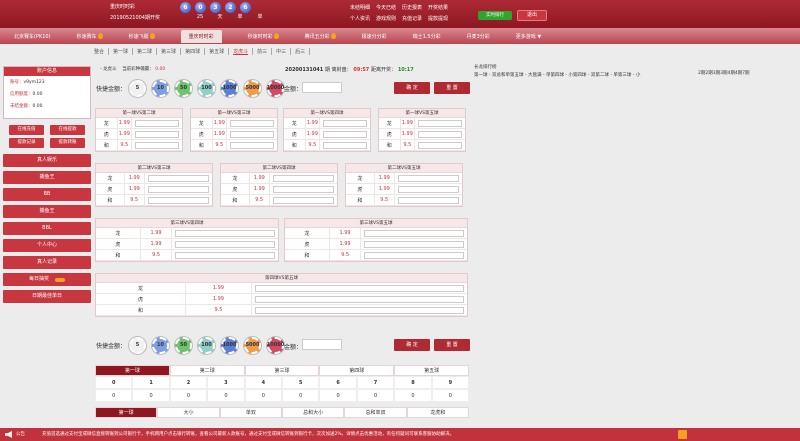 Image resolution: width=800 pixels, height=441 pixels. I want to click on stat-tab: 总和单双, so click(375, 412).